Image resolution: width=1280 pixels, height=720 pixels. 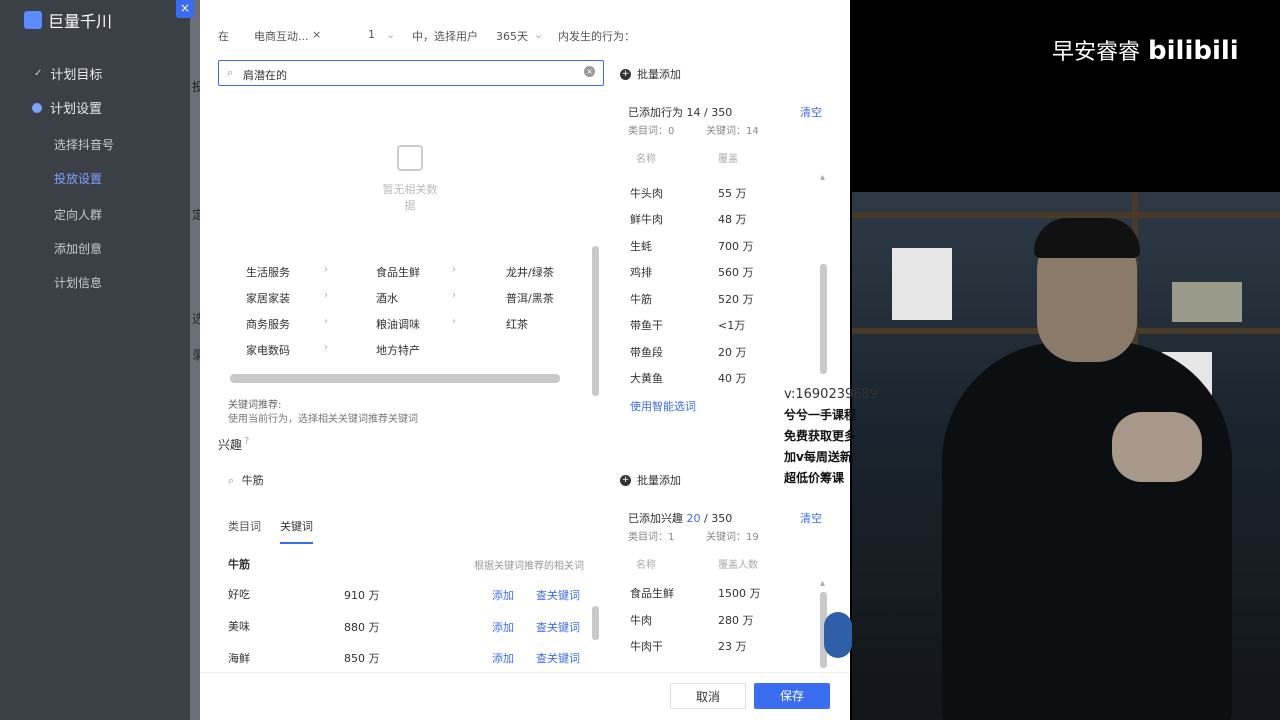 What do you see at coordinates (736, 620) in the screenshot?
I see `interest-item-value: 280 万` at bounding box center [736, 620].